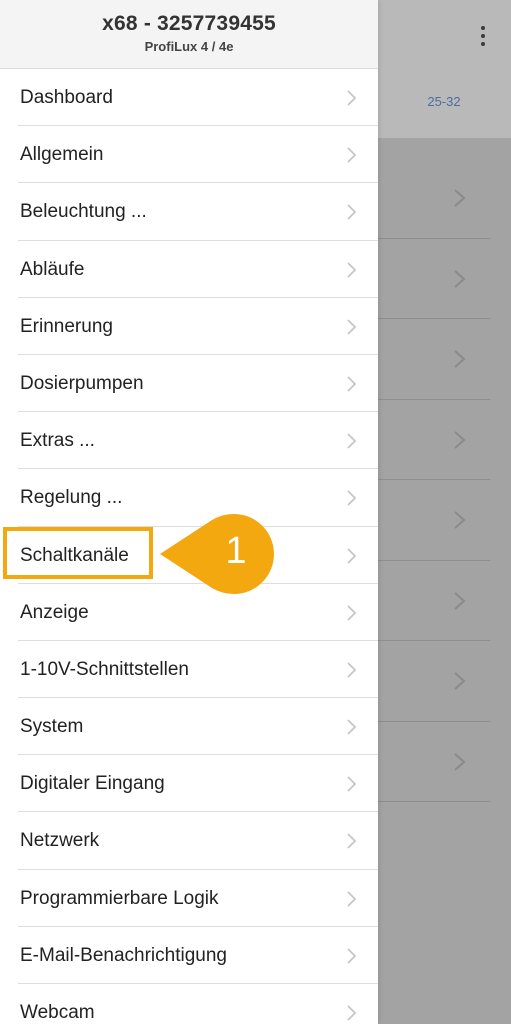 The height and width of the screenshot is (1024, 511). Describe the element at coordinates (444, 101) in the screenshot. I see `background-tab-25-32: 25-32` at that location.